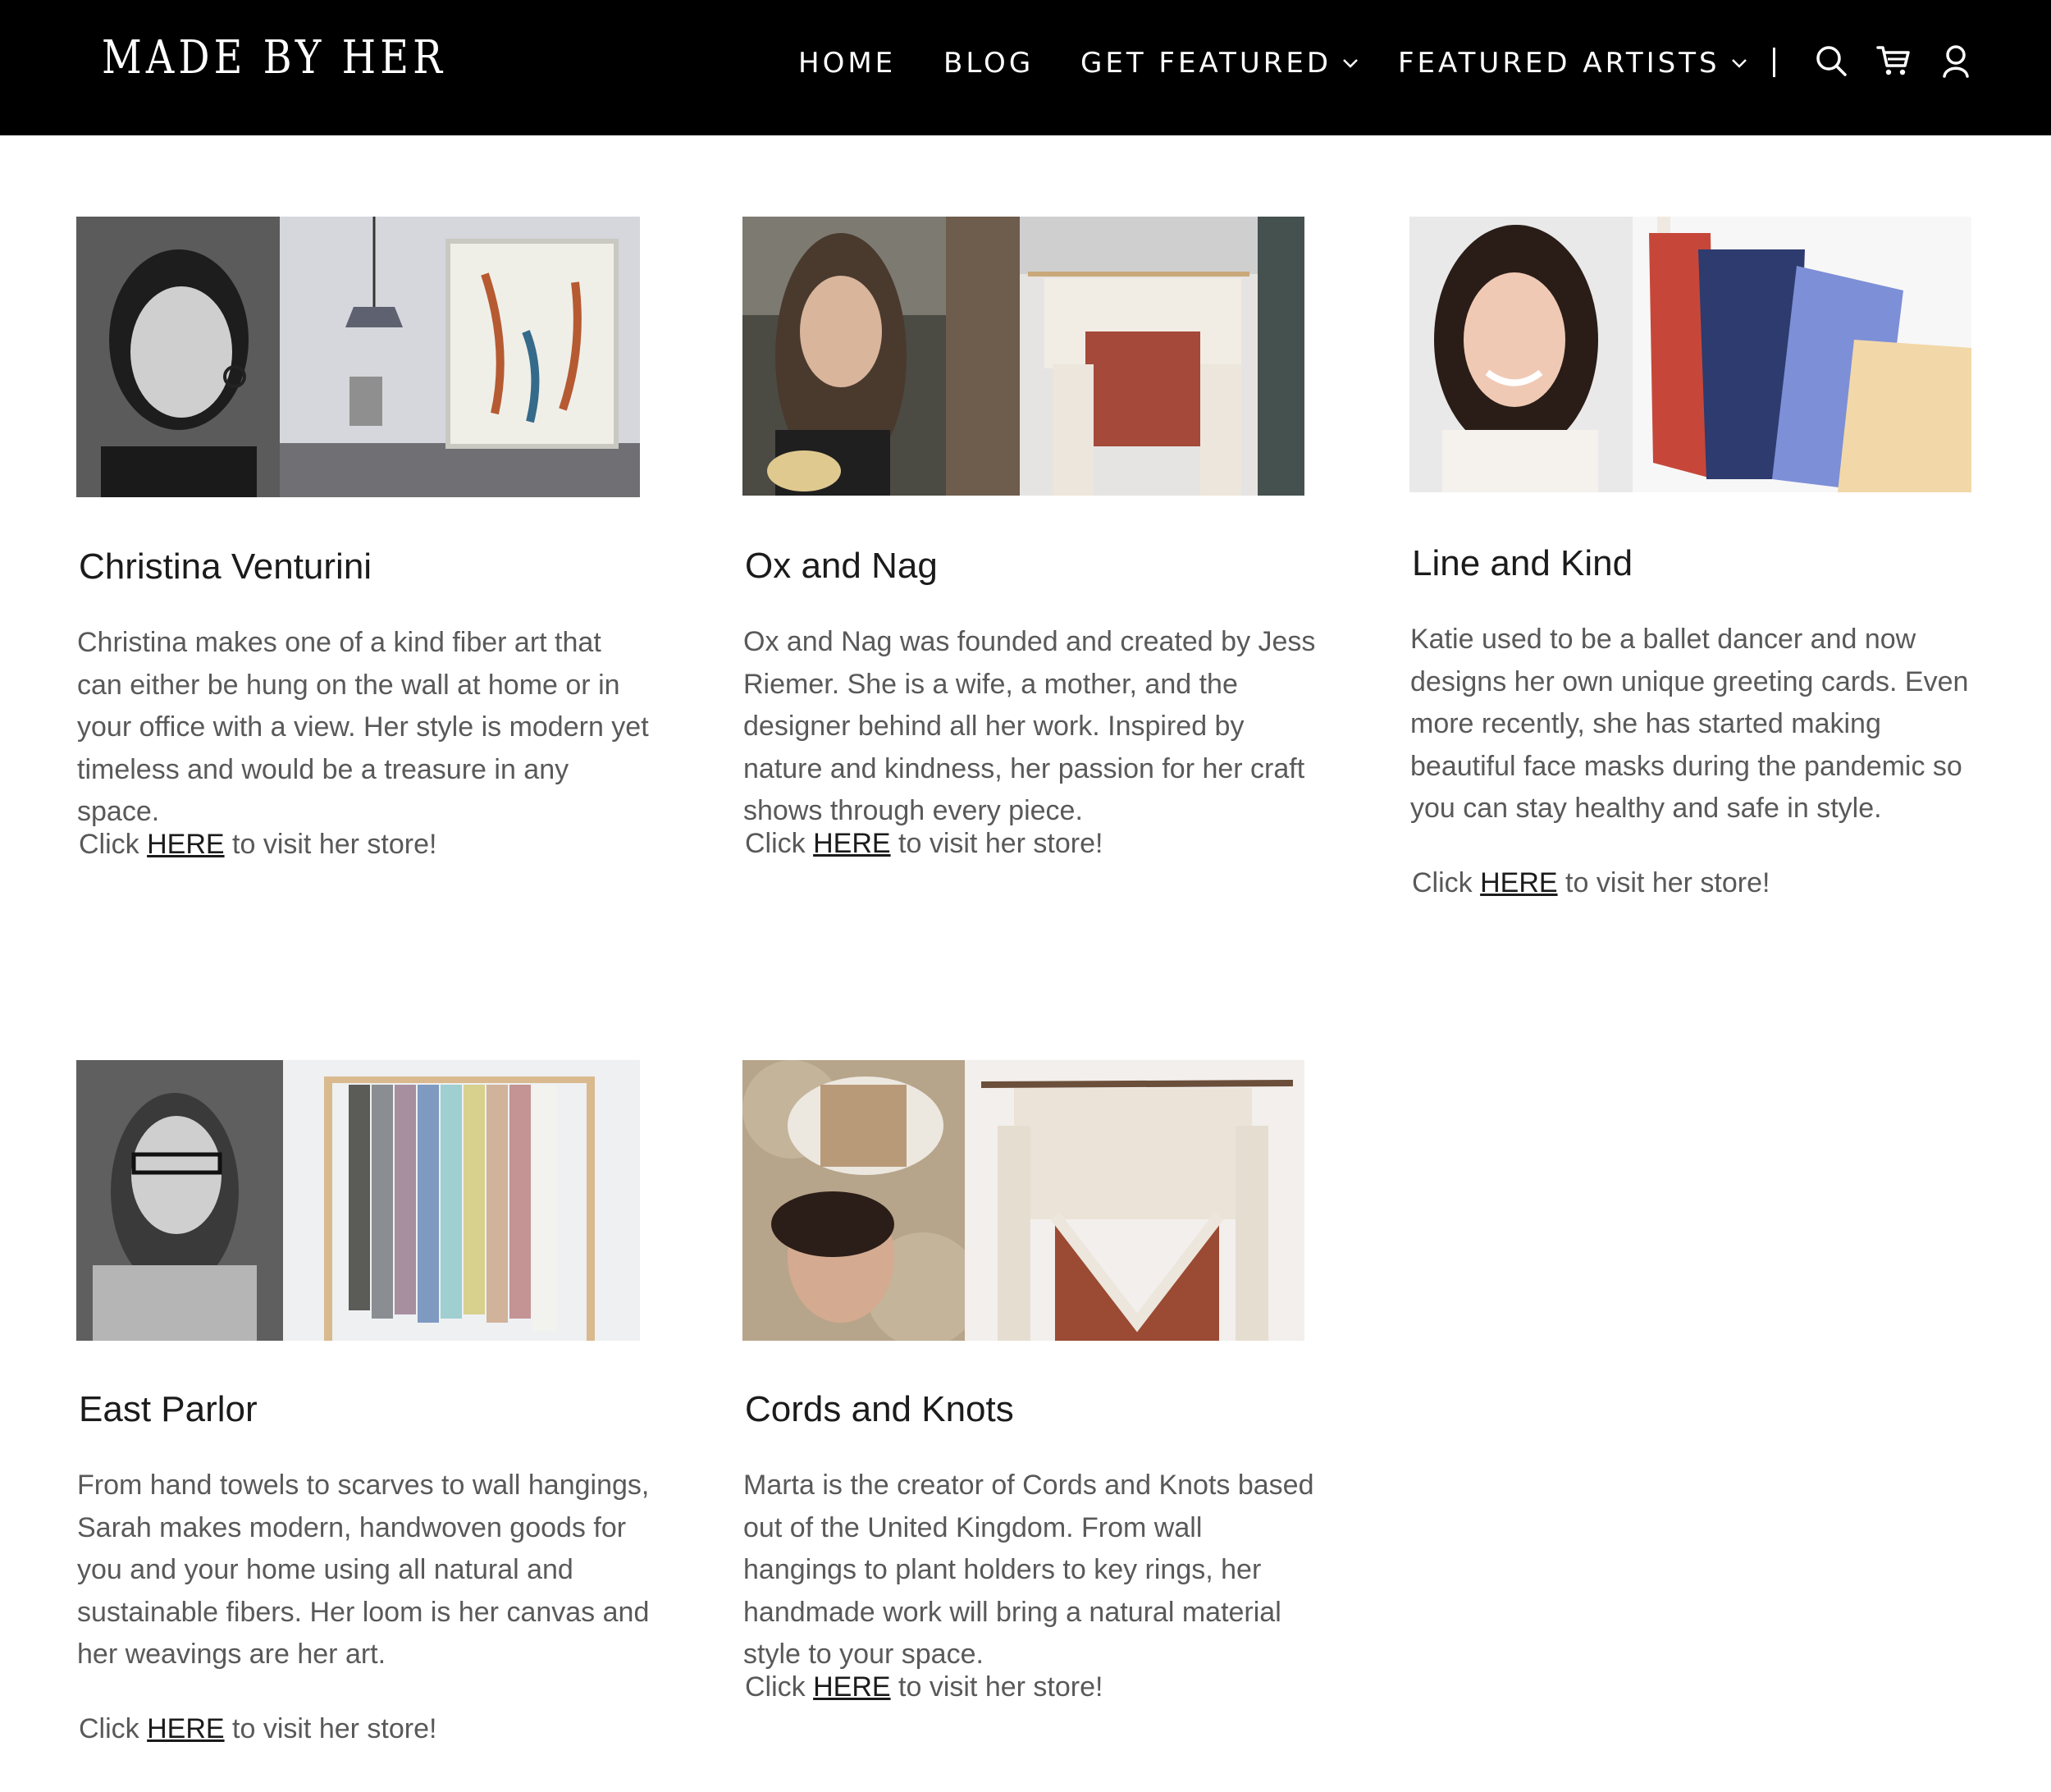 This screenshot has width=2051, height=1792. I want to click on cart-icon, so click(1893, 61).